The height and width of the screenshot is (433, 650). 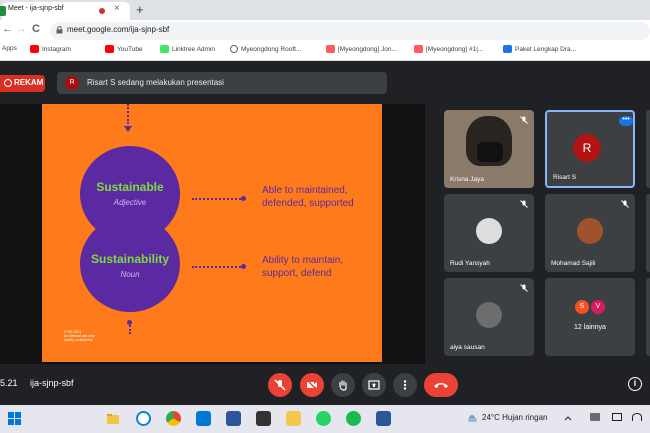 I want to click on presenter-avatar: R, so click(x=72, y=83).